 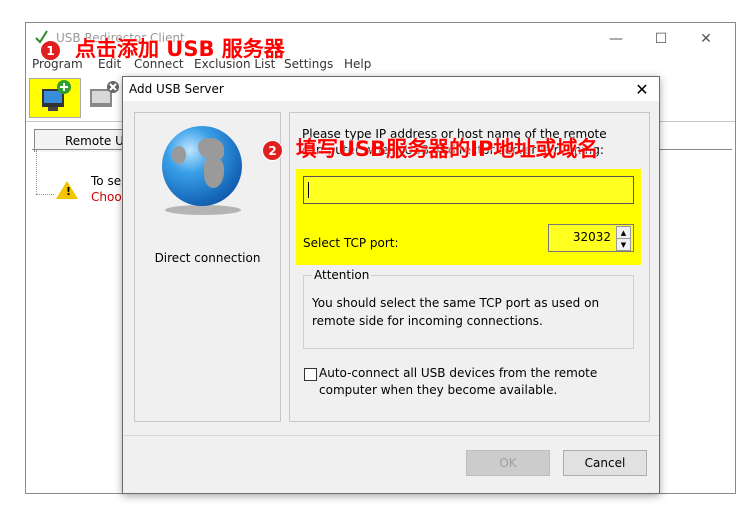 What do you see at coordinates (508, 463) in the screenshot?
I see `ok-button: OK` at bounding box center [508, 463].